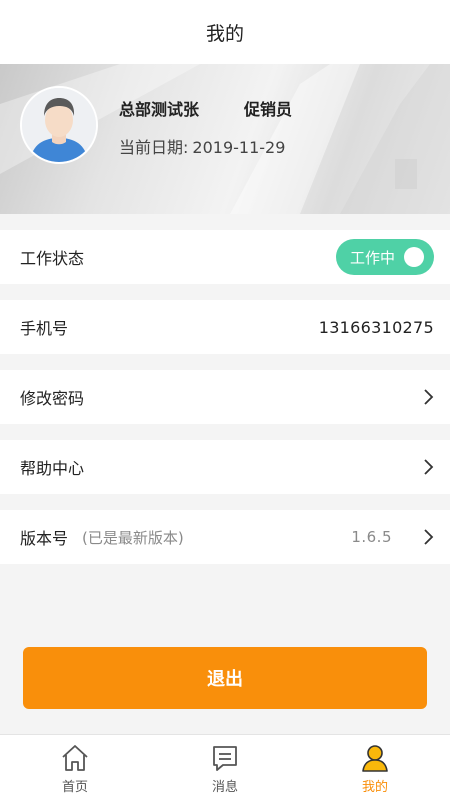 This screenshot has width=450, height=801. What do you see at coordinates (159, 109) in the screenshot?
I see `user-name: 总部测试张` at bounding box center [159, 109].